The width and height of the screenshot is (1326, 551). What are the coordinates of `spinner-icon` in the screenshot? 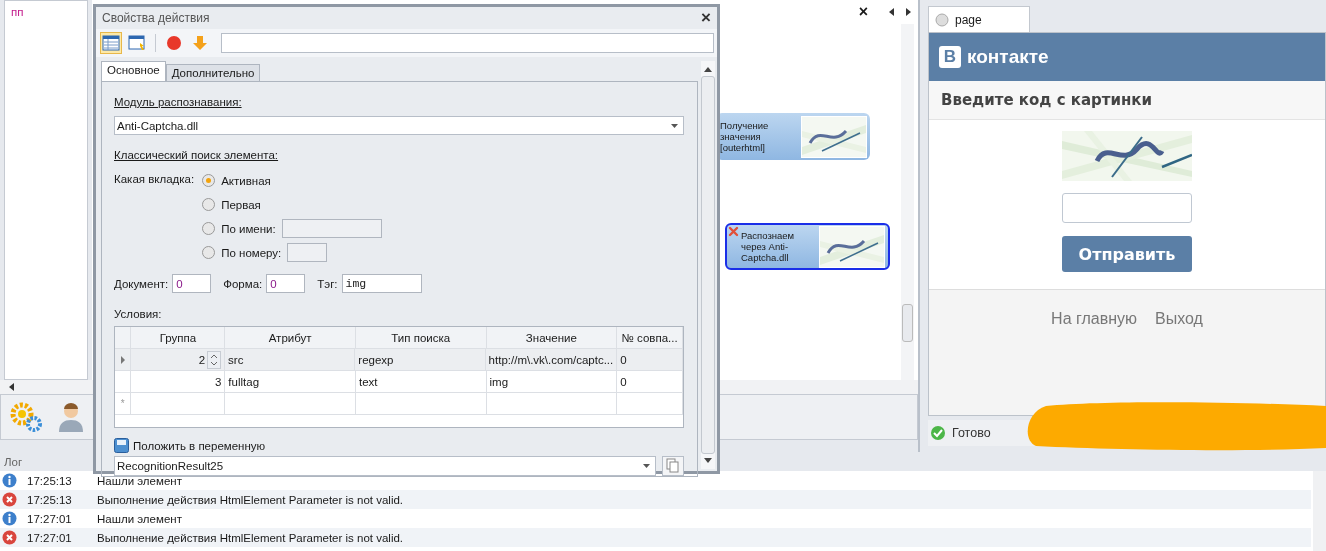 It's located at (214, 359).